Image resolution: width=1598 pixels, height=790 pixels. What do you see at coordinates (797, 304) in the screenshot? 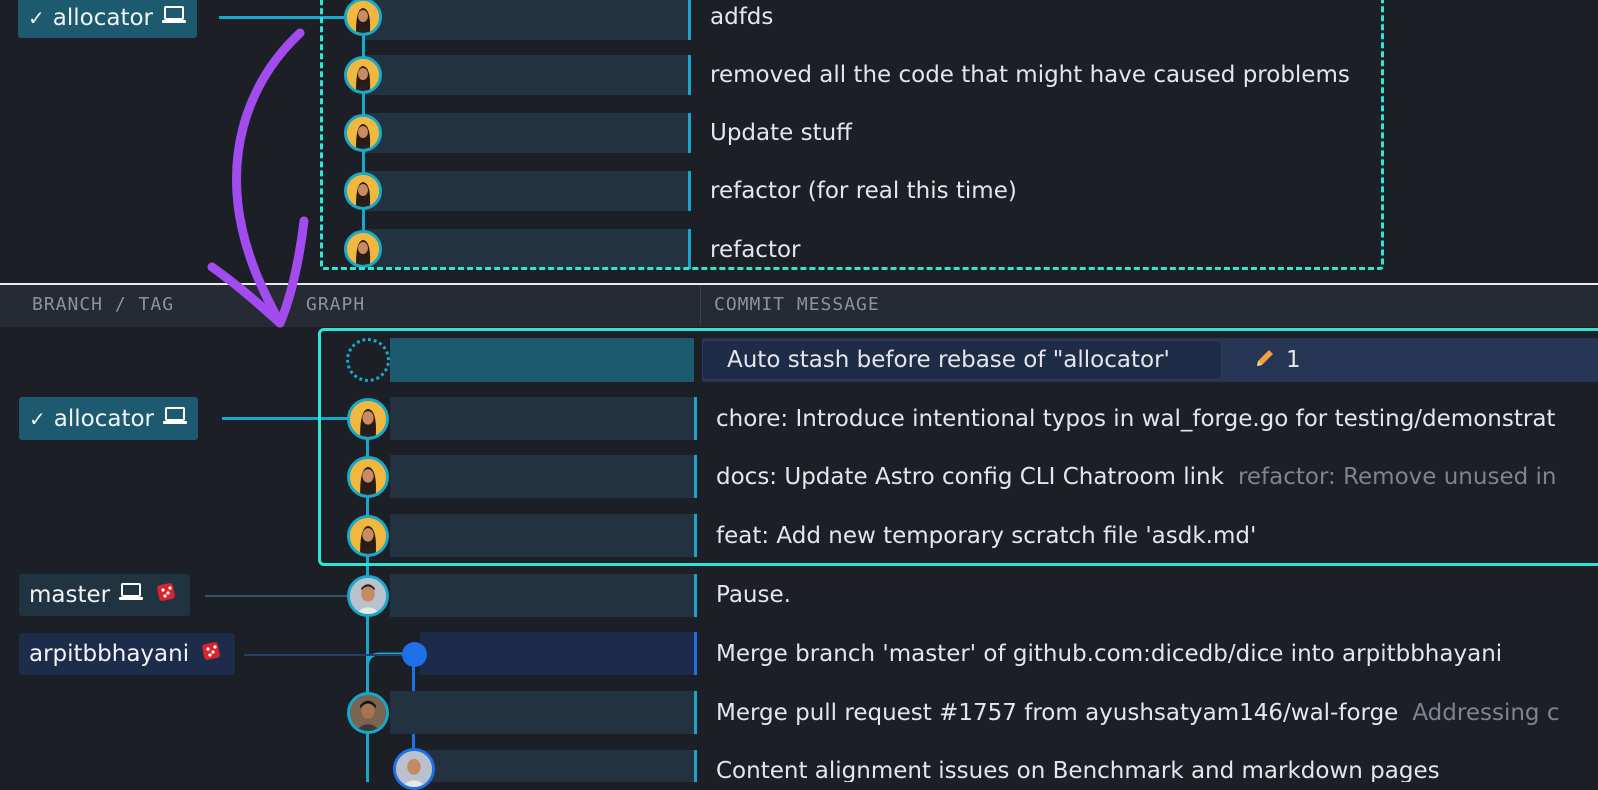
I see `header-commit-message: COMMIT MESSAGE` at bounding box center [797, 304].